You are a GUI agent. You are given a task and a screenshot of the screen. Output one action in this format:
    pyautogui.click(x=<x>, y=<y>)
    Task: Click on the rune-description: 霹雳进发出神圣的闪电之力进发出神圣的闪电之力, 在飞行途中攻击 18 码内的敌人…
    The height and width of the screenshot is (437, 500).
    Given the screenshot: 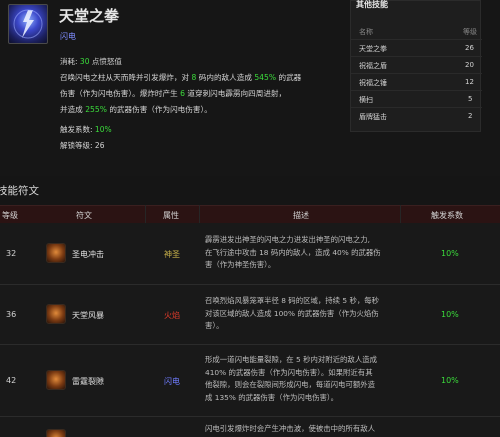 What is the action you would take?
    pyautogui.click(x=293, y=252)
    